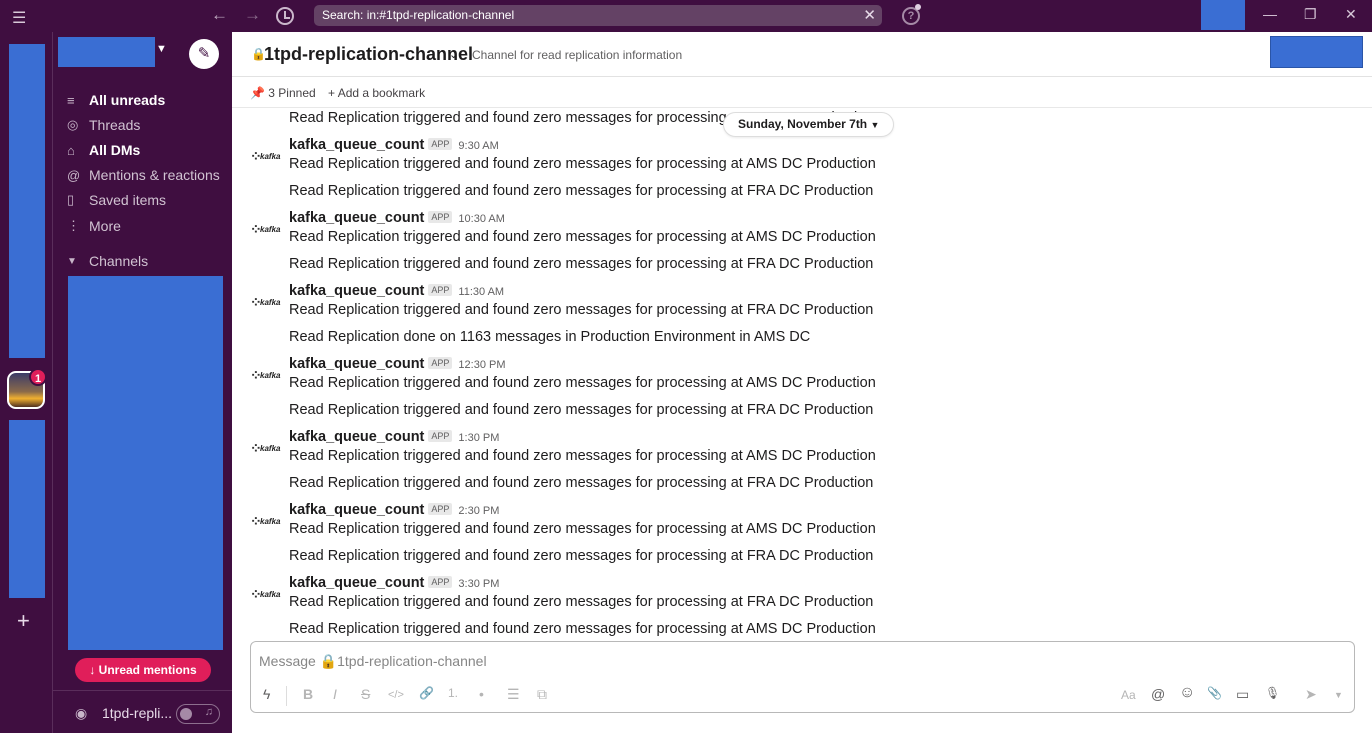 The image size is (1372, 733). I want to click on compose-icon: ✎, so click(204, 54).